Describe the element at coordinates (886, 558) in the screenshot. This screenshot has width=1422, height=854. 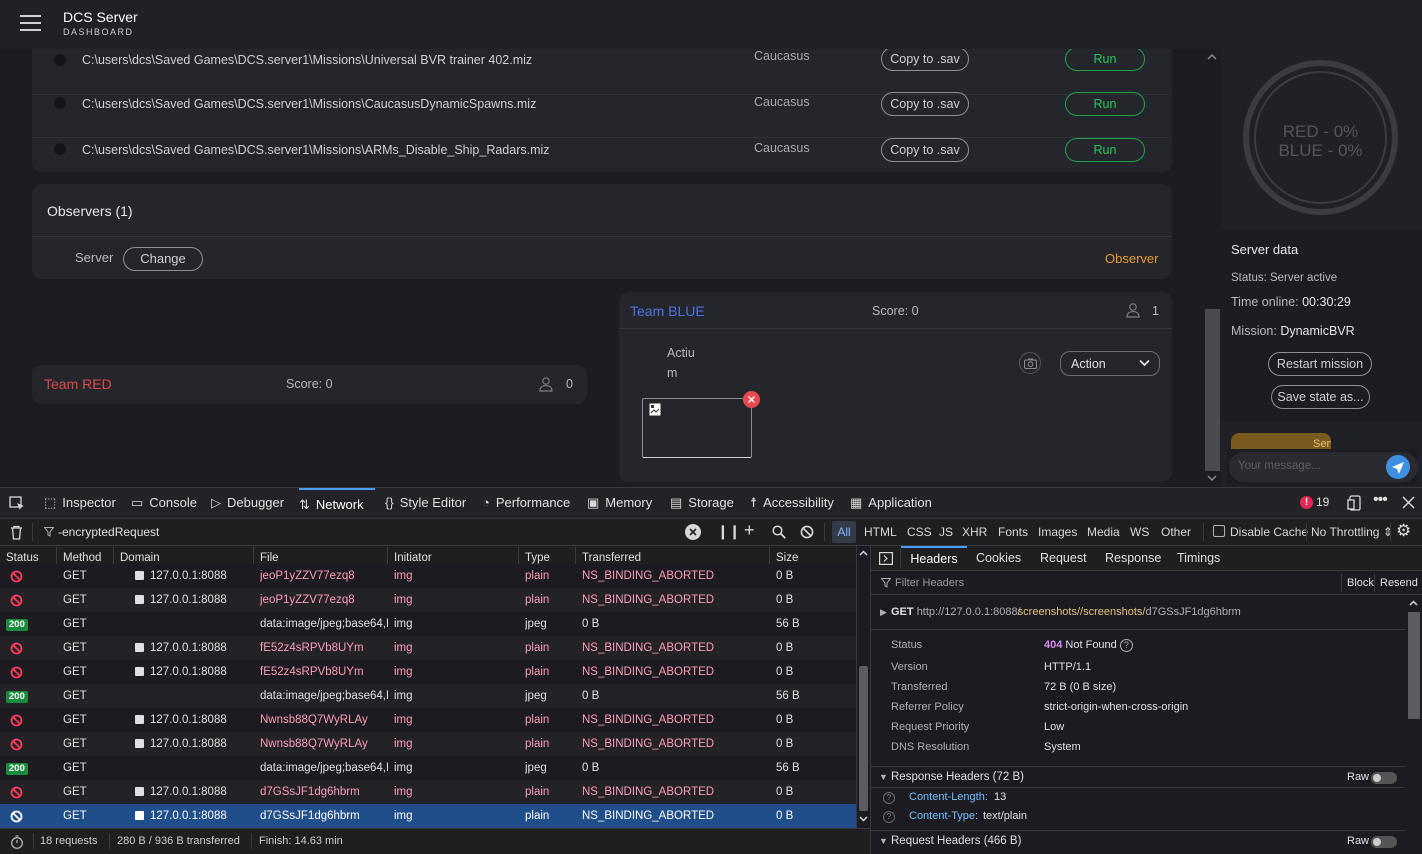
I see `toggle-sidebar-icon` at that location.